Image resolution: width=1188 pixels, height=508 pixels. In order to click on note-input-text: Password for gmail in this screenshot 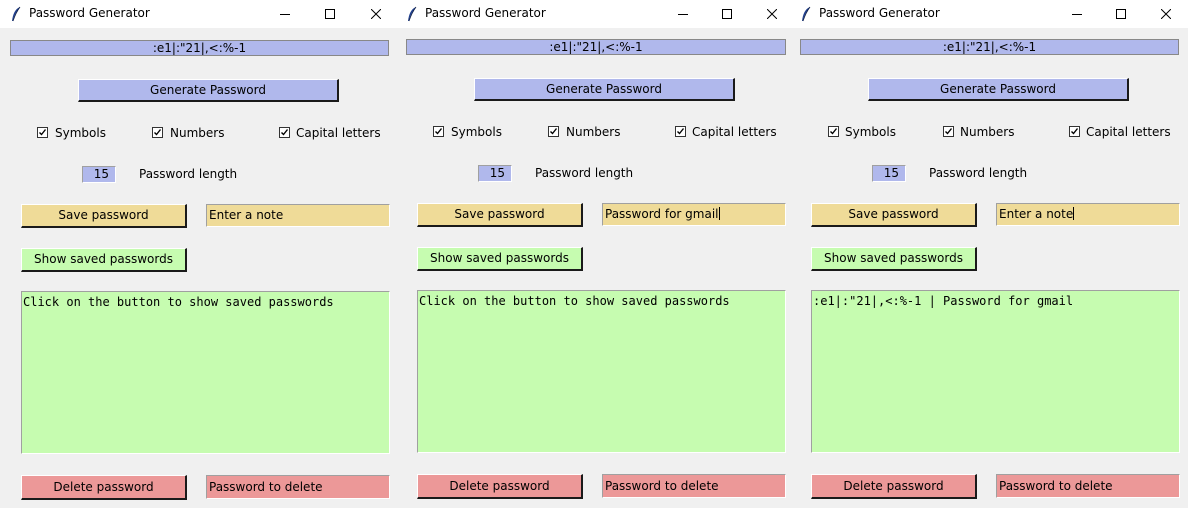, I will do `click(662, 214)`.